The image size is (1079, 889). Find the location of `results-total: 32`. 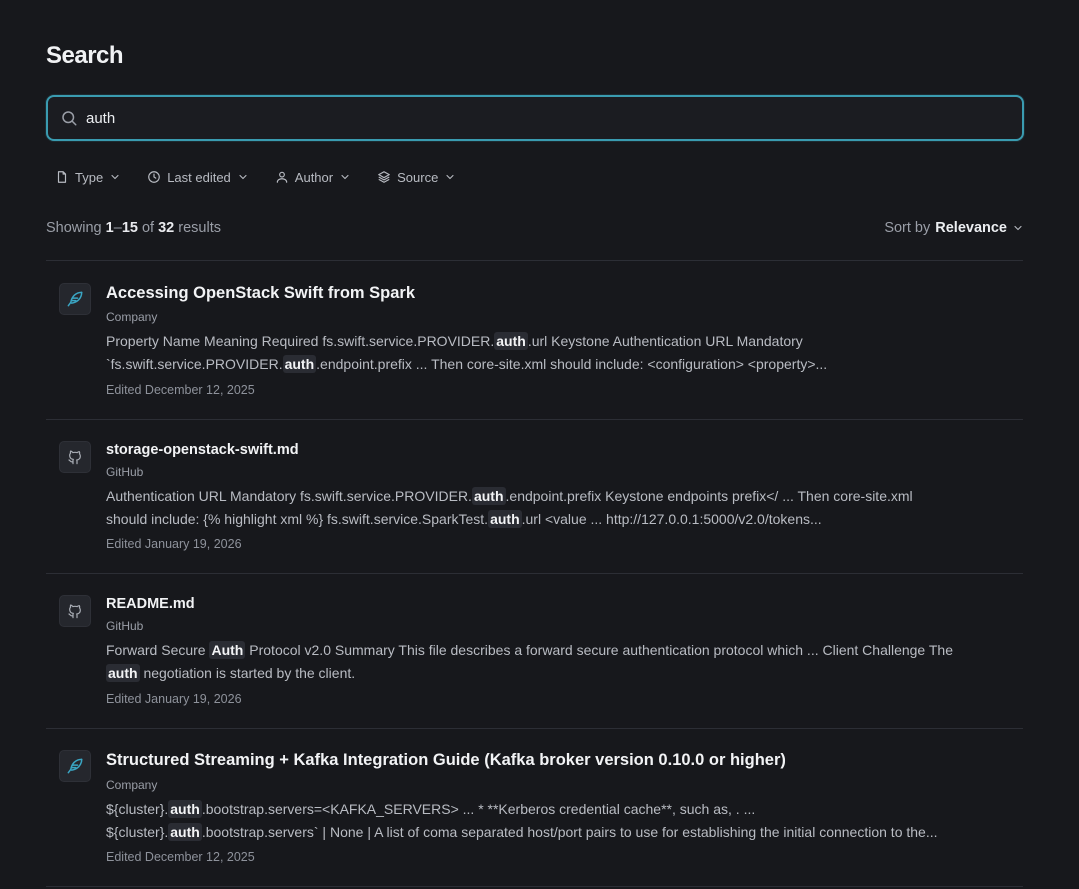

results-total: 32 is located at coordinates (166, 228).